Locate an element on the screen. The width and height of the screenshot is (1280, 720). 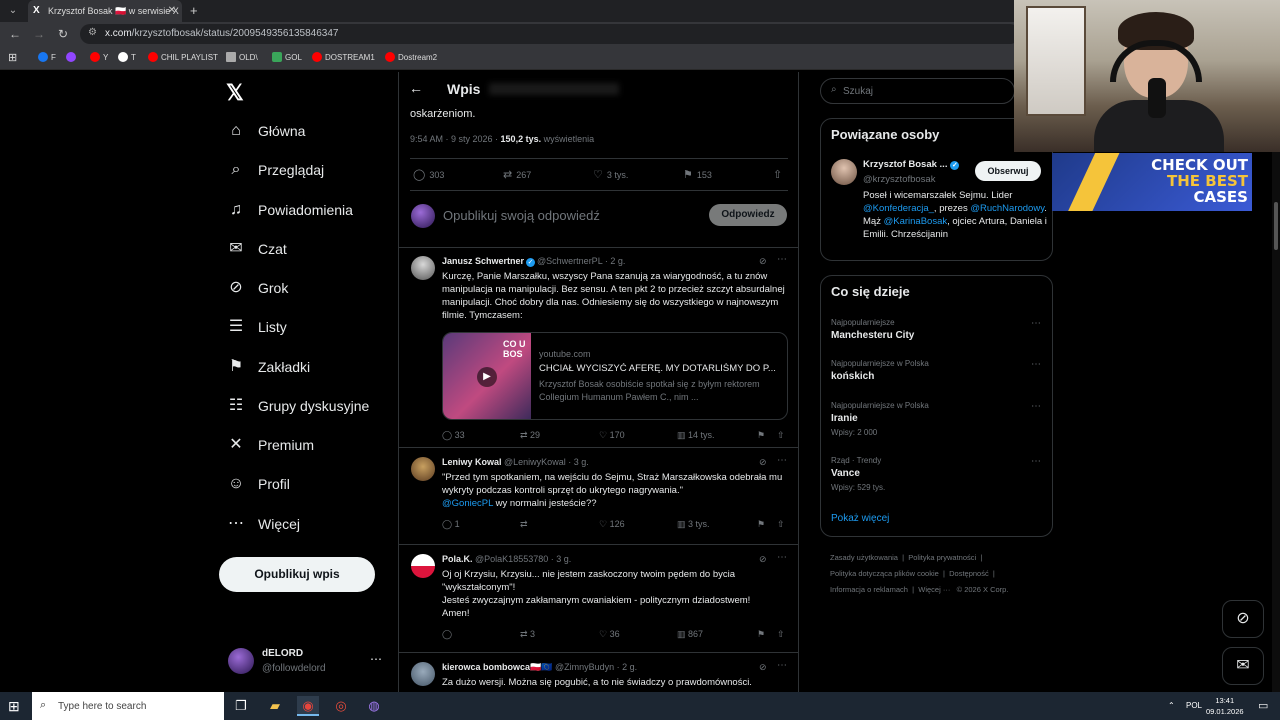
views-action: ▥ 867 is located at coordinates (690, 634).